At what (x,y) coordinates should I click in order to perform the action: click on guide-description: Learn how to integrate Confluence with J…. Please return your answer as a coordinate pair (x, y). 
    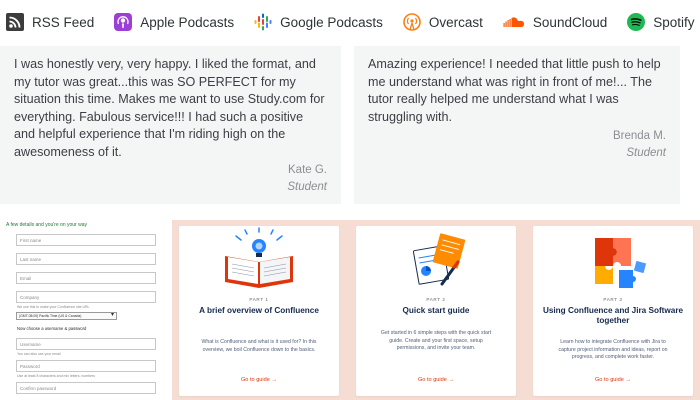
    Looking at the image, I should click on (613, 350).